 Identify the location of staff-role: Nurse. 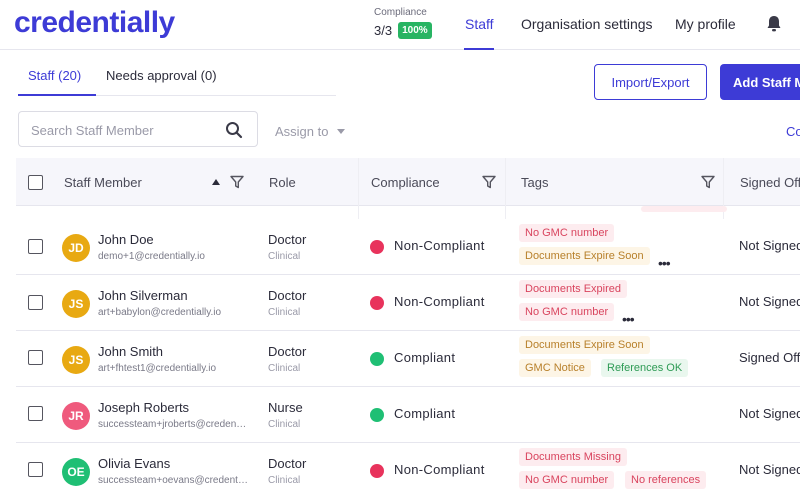
(285, 407).